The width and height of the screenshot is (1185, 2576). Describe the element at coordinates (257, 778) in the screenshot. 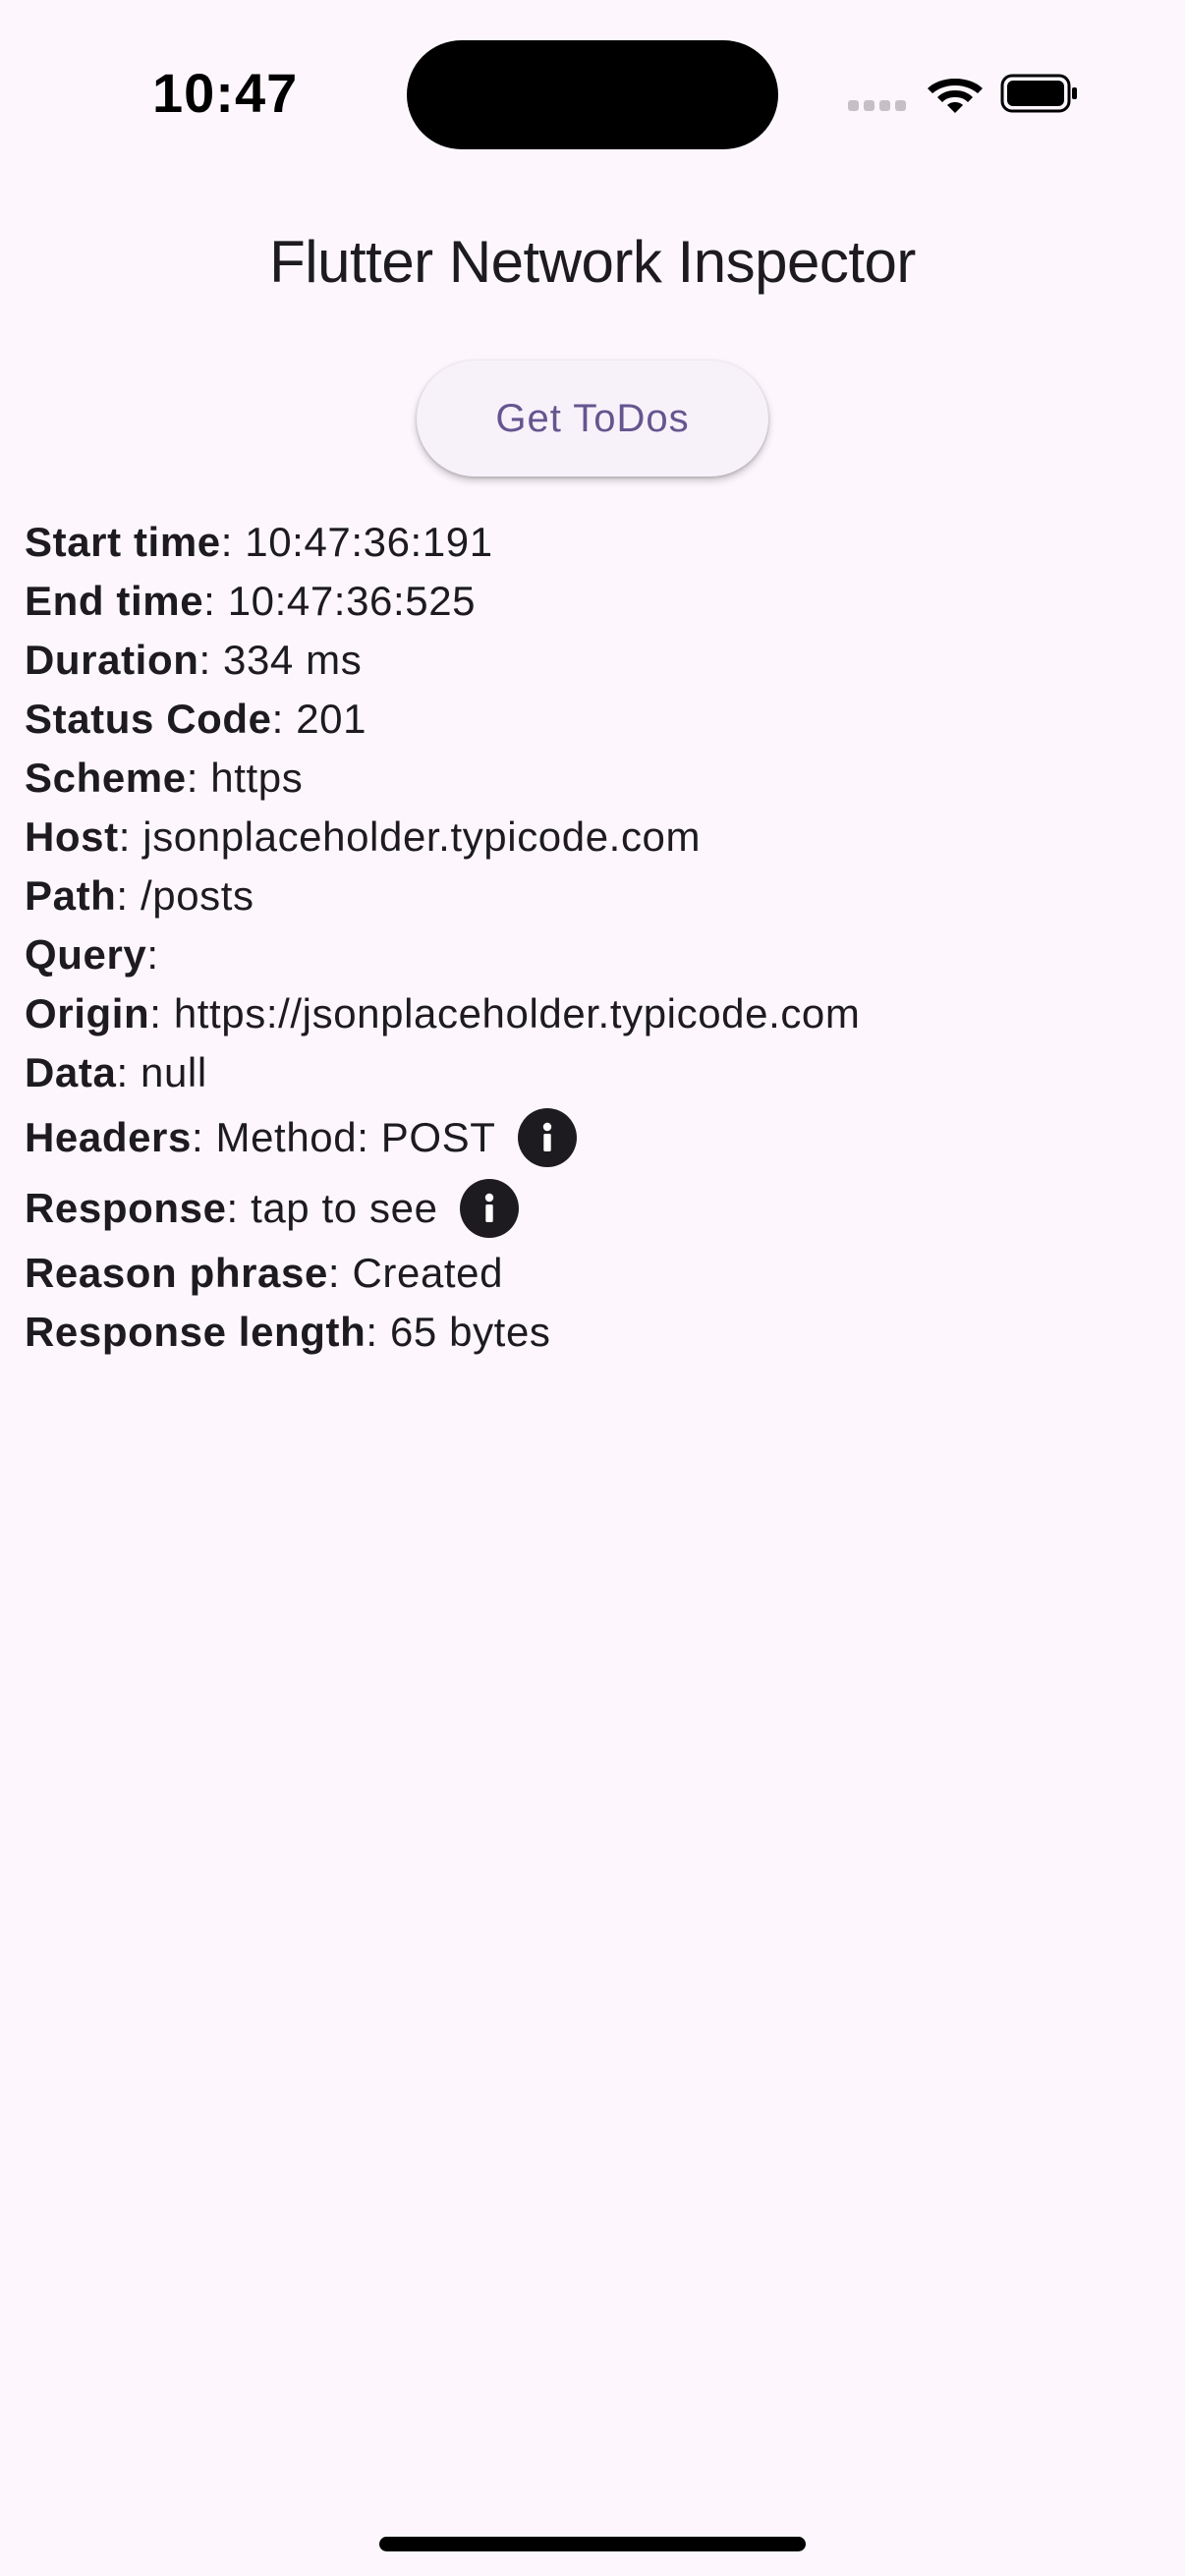

I see `detail-value: https` at that location.